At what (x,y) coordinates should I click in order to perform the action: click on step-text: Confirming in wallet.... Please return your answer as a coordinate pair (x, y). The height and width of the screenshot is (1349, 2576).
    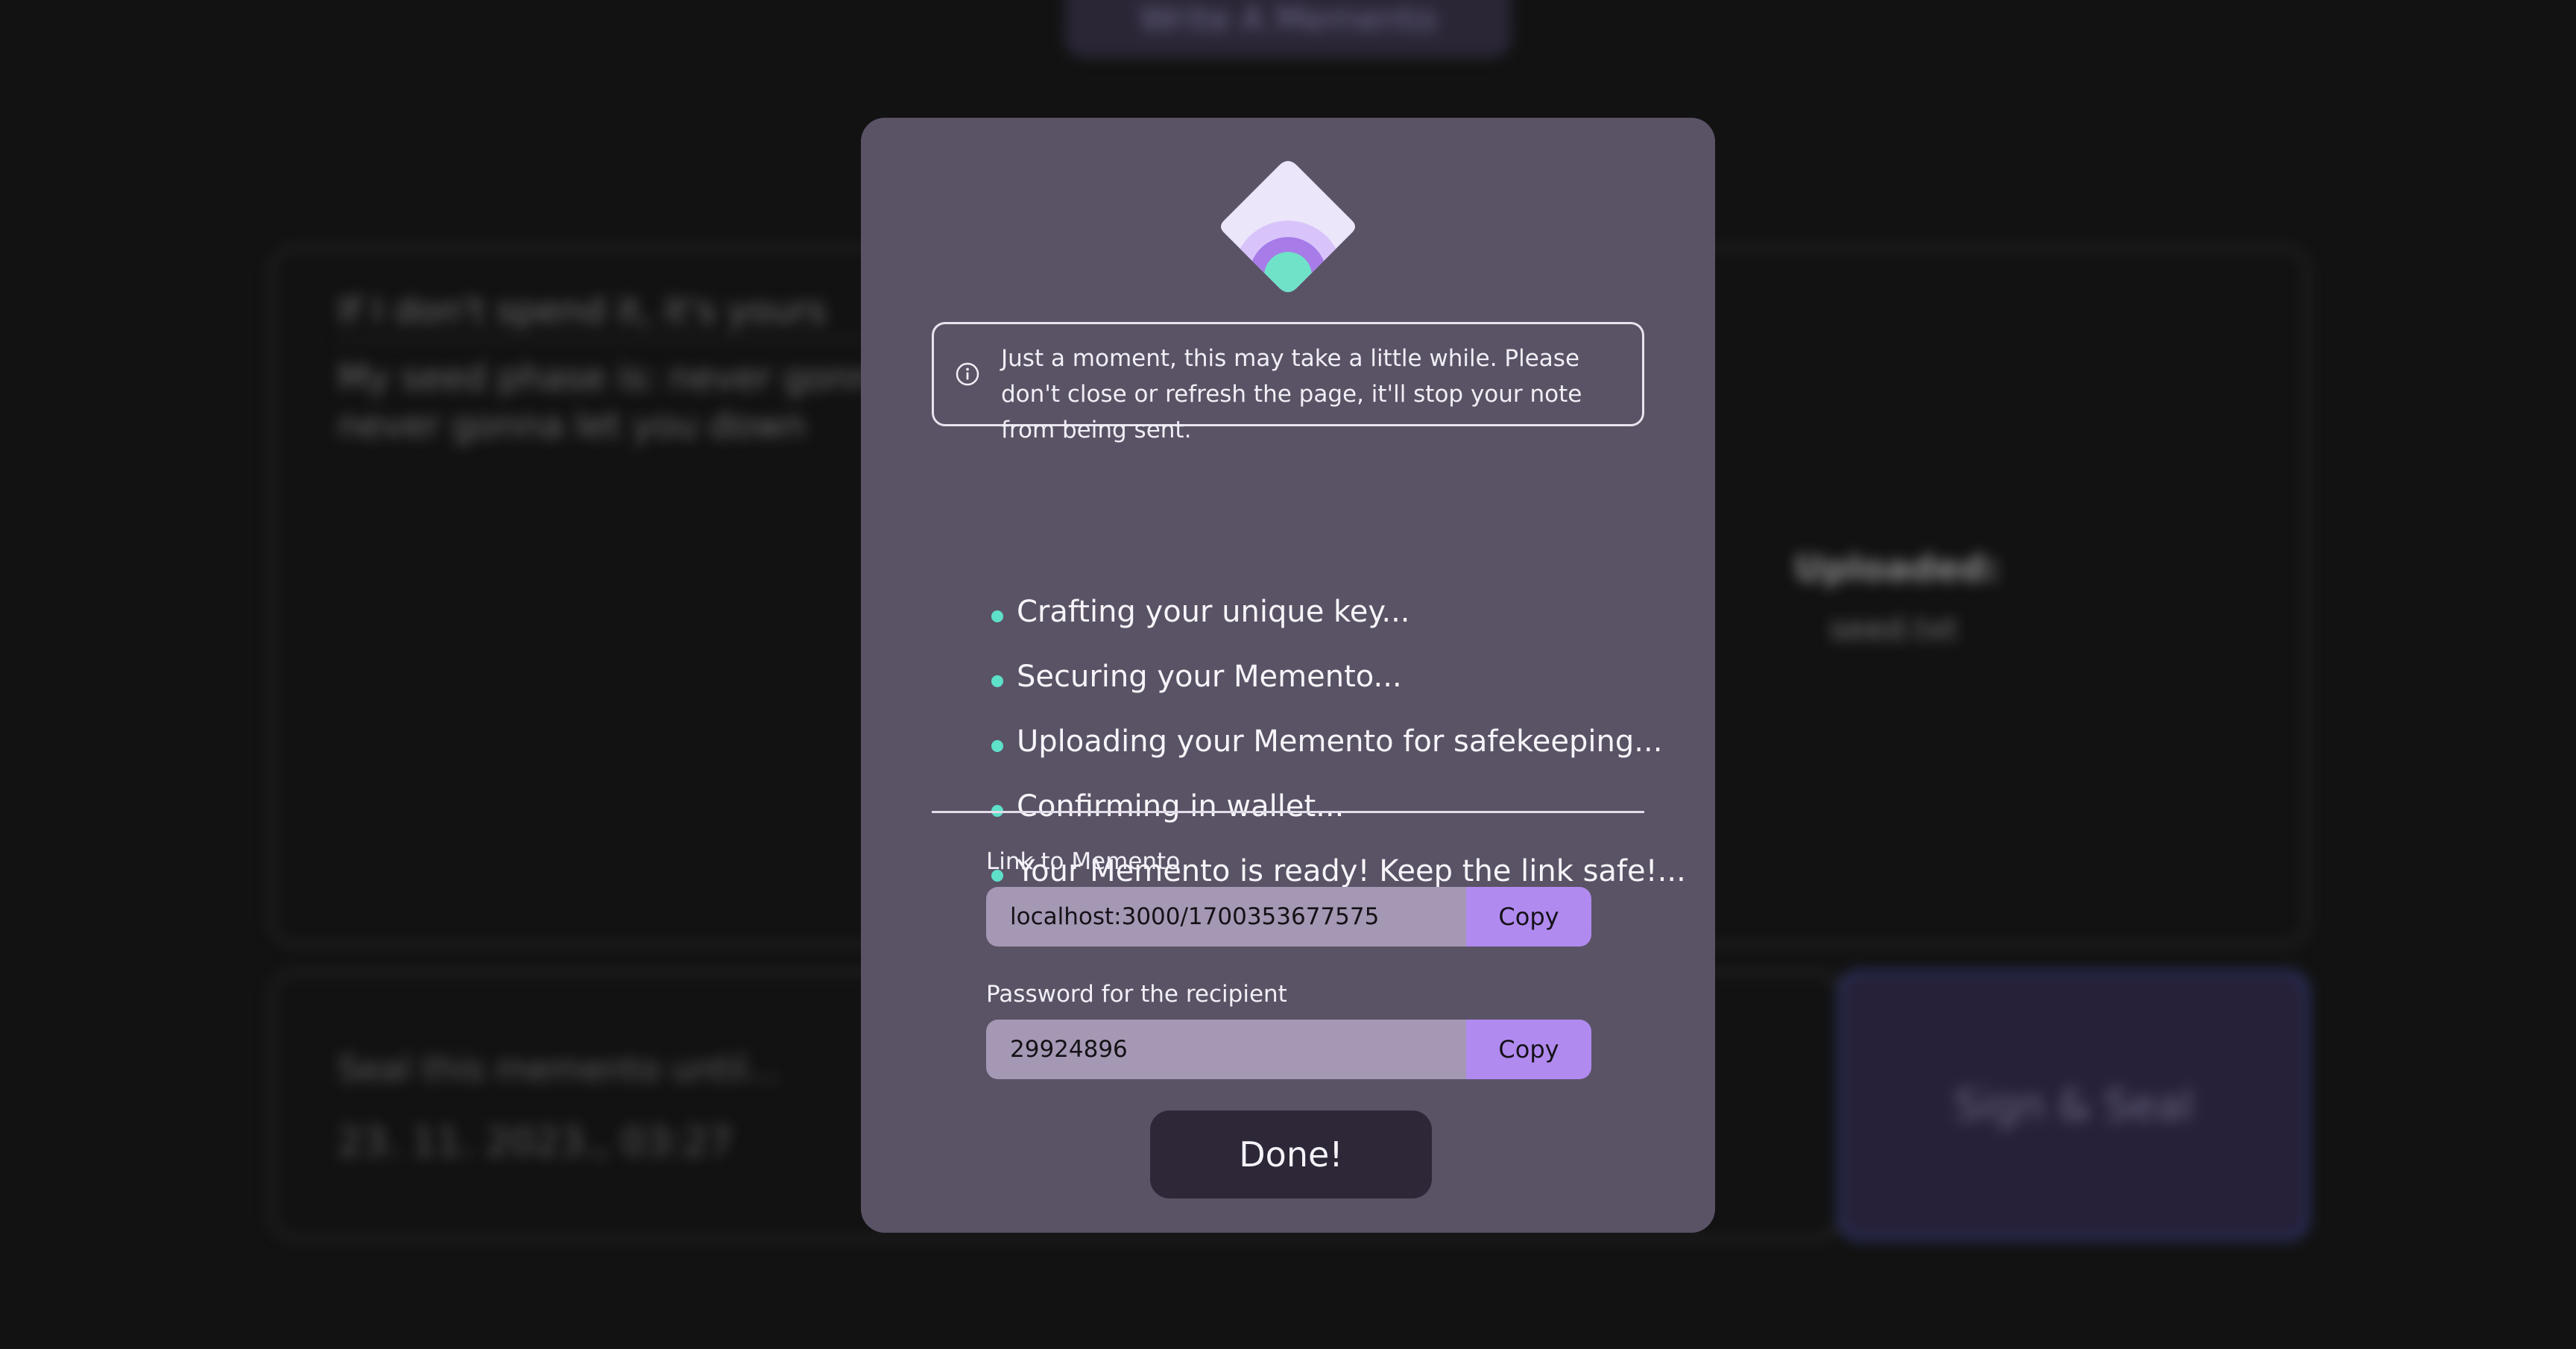
    Looking at the image, I should click on (1181, 806).